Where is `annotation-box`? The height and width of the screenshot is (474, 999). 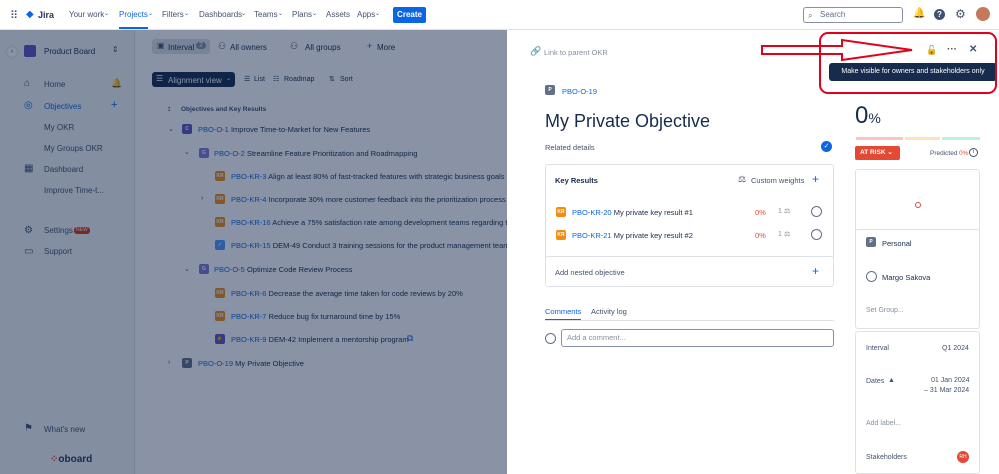 annotation-box is located at coordinates (908, 63).